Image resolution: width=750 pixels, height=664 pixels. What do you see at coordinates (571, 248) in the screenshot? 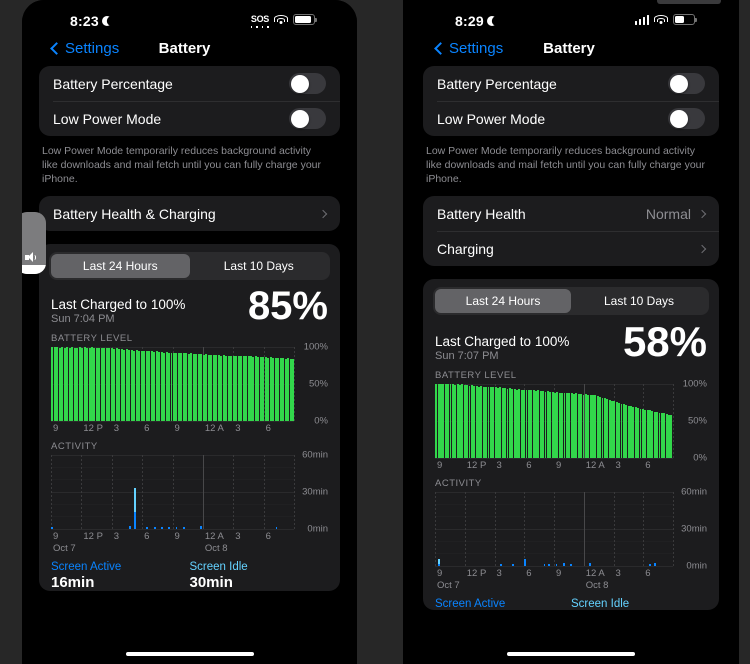
I see `row-charging: Charging` at bounding box center [571, 248].